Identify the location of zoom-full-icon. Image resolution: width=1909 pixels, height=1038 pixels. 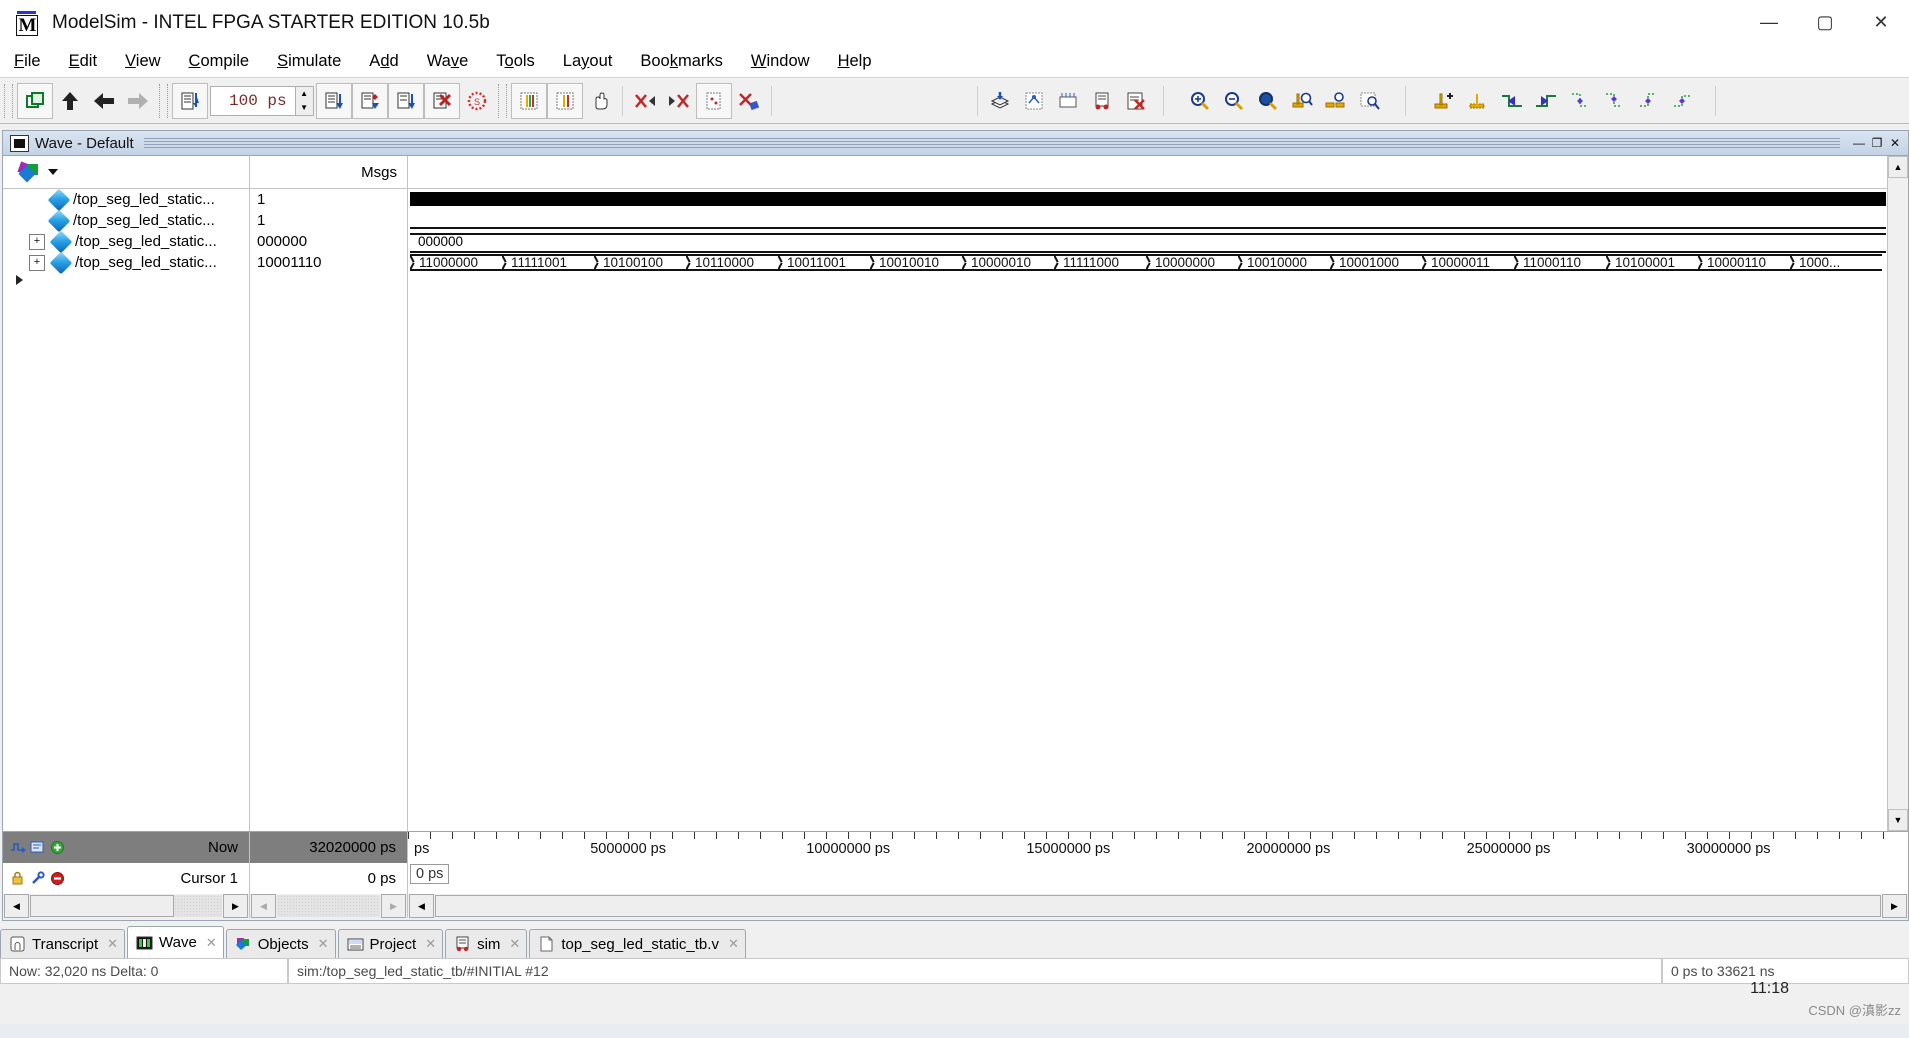
(1268, 101).